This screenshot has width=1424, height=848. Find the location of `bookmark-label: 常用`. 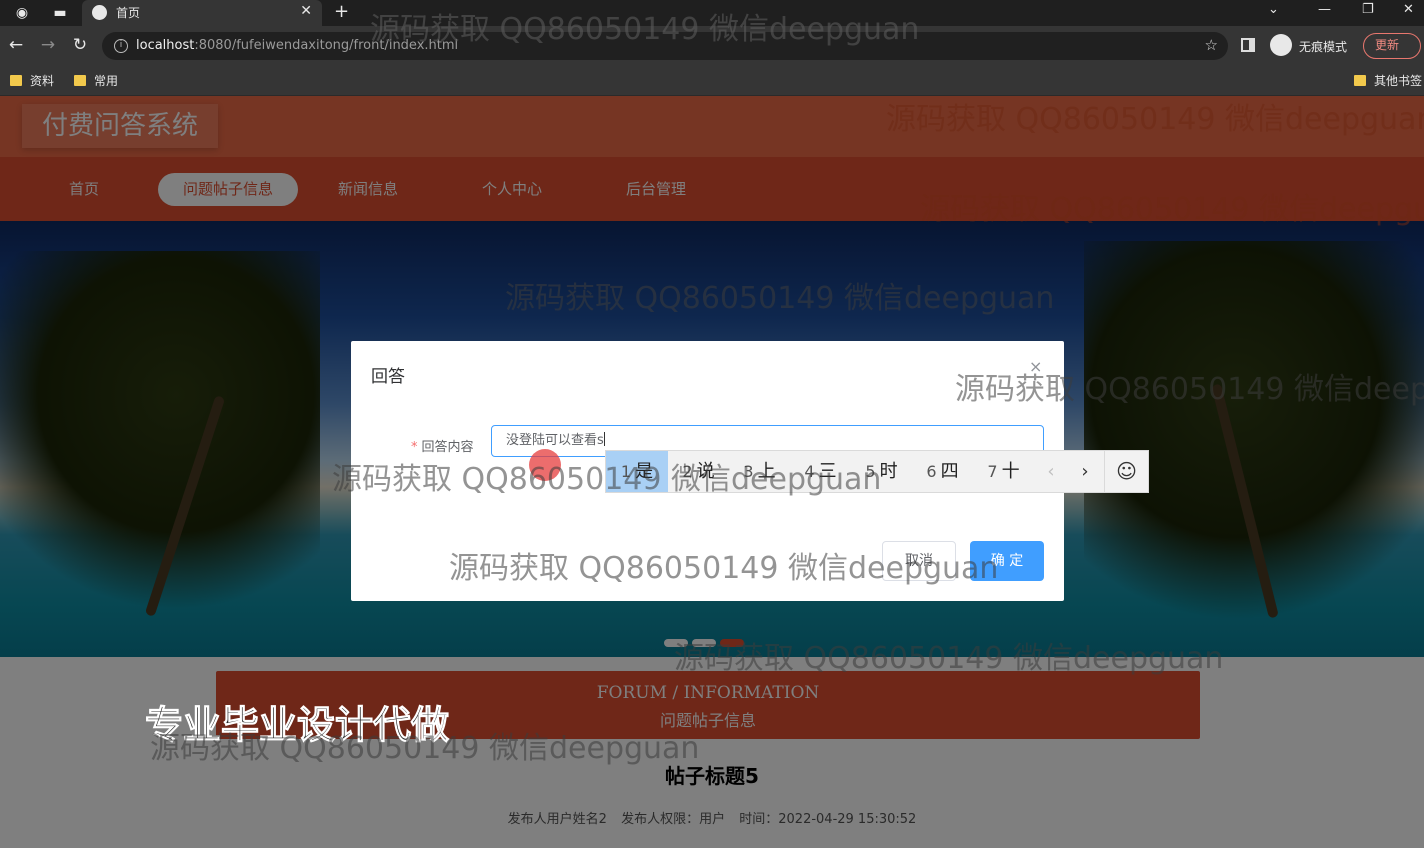

bookmark-label: 常用 is located at coordinates (106, 81).